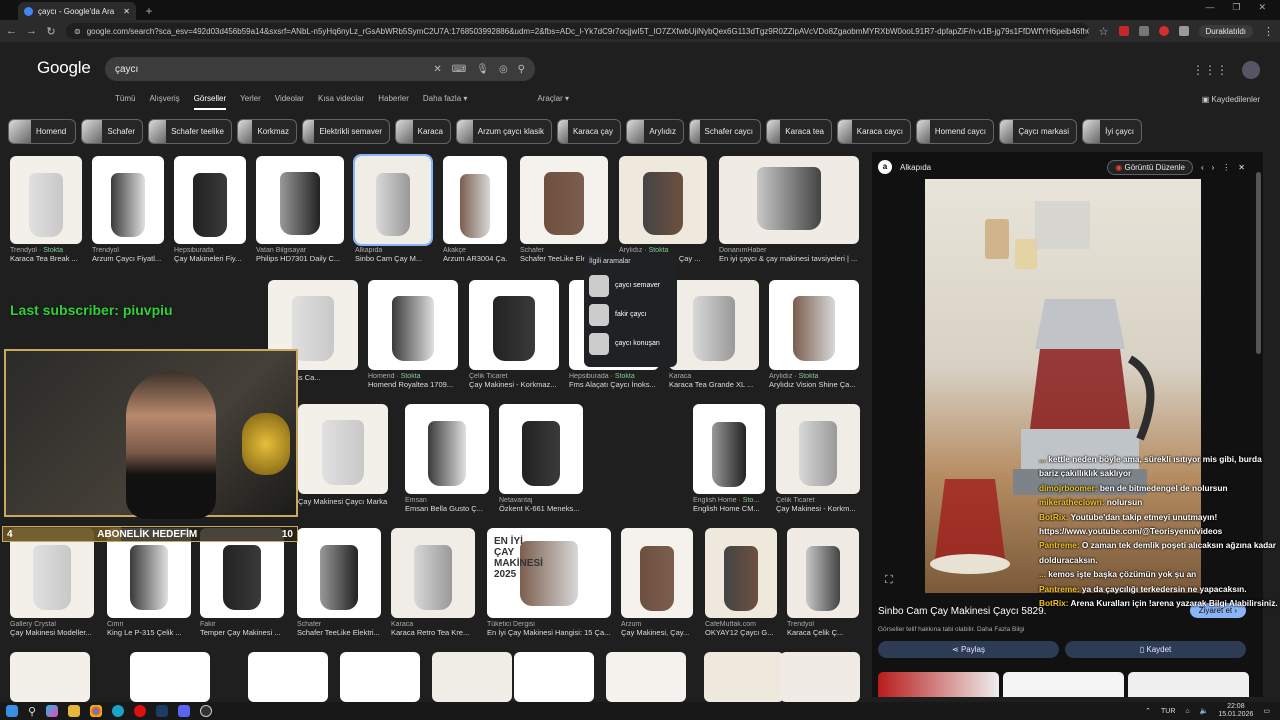 The image size is (1280, 720). What do you see at coordinates (799, 131) in the screenshot?
I see `chip-10: Karaca tea` at bounding box center [799, 131].